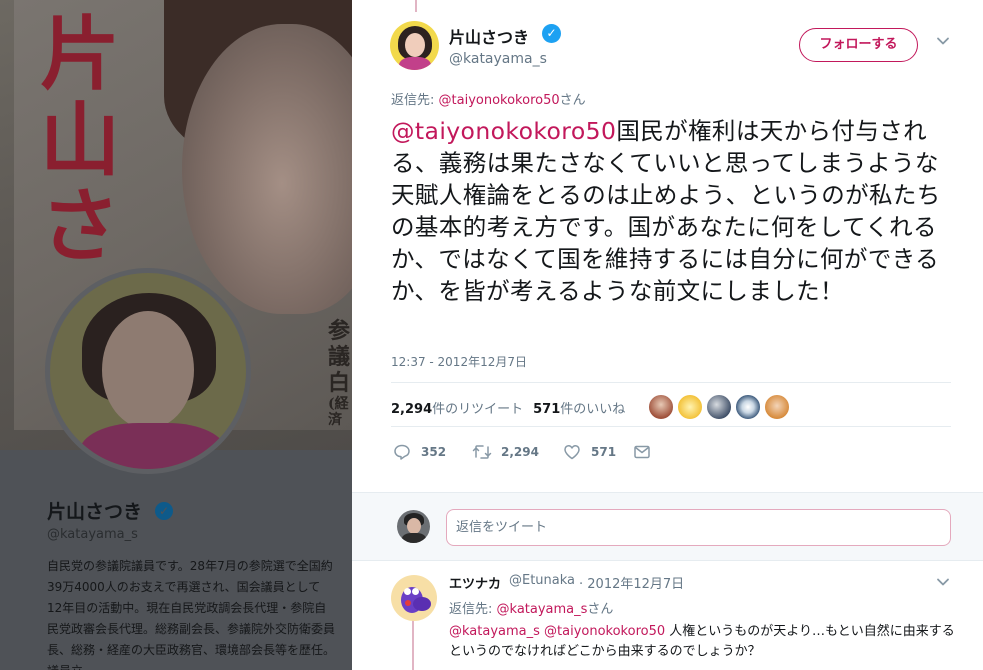 The height and width of the screenshot is (670, 983). I want to click on reply-to-mention-link: @taiyonokokoro50, so click(499, 100).